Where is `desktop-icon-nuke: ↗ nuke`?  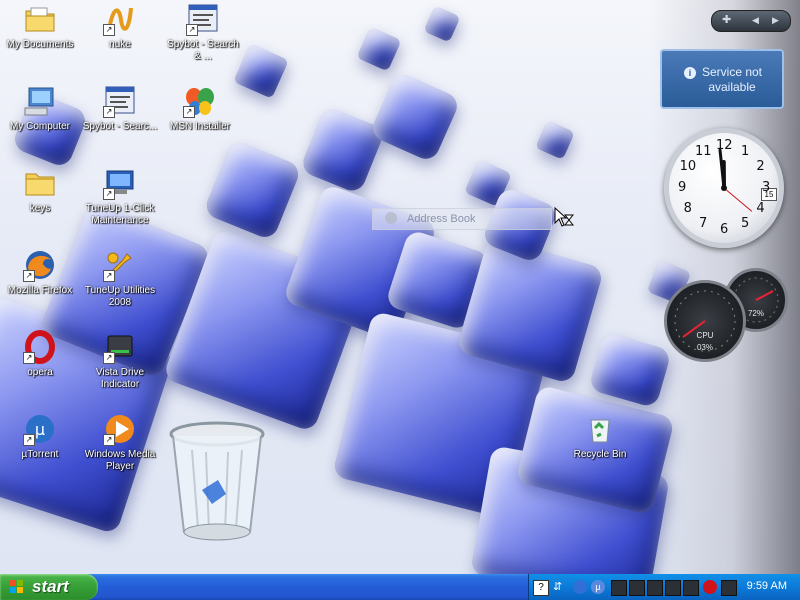 desktop-icon-nuke: ↗ nuke is located at coordinates (120, 26).